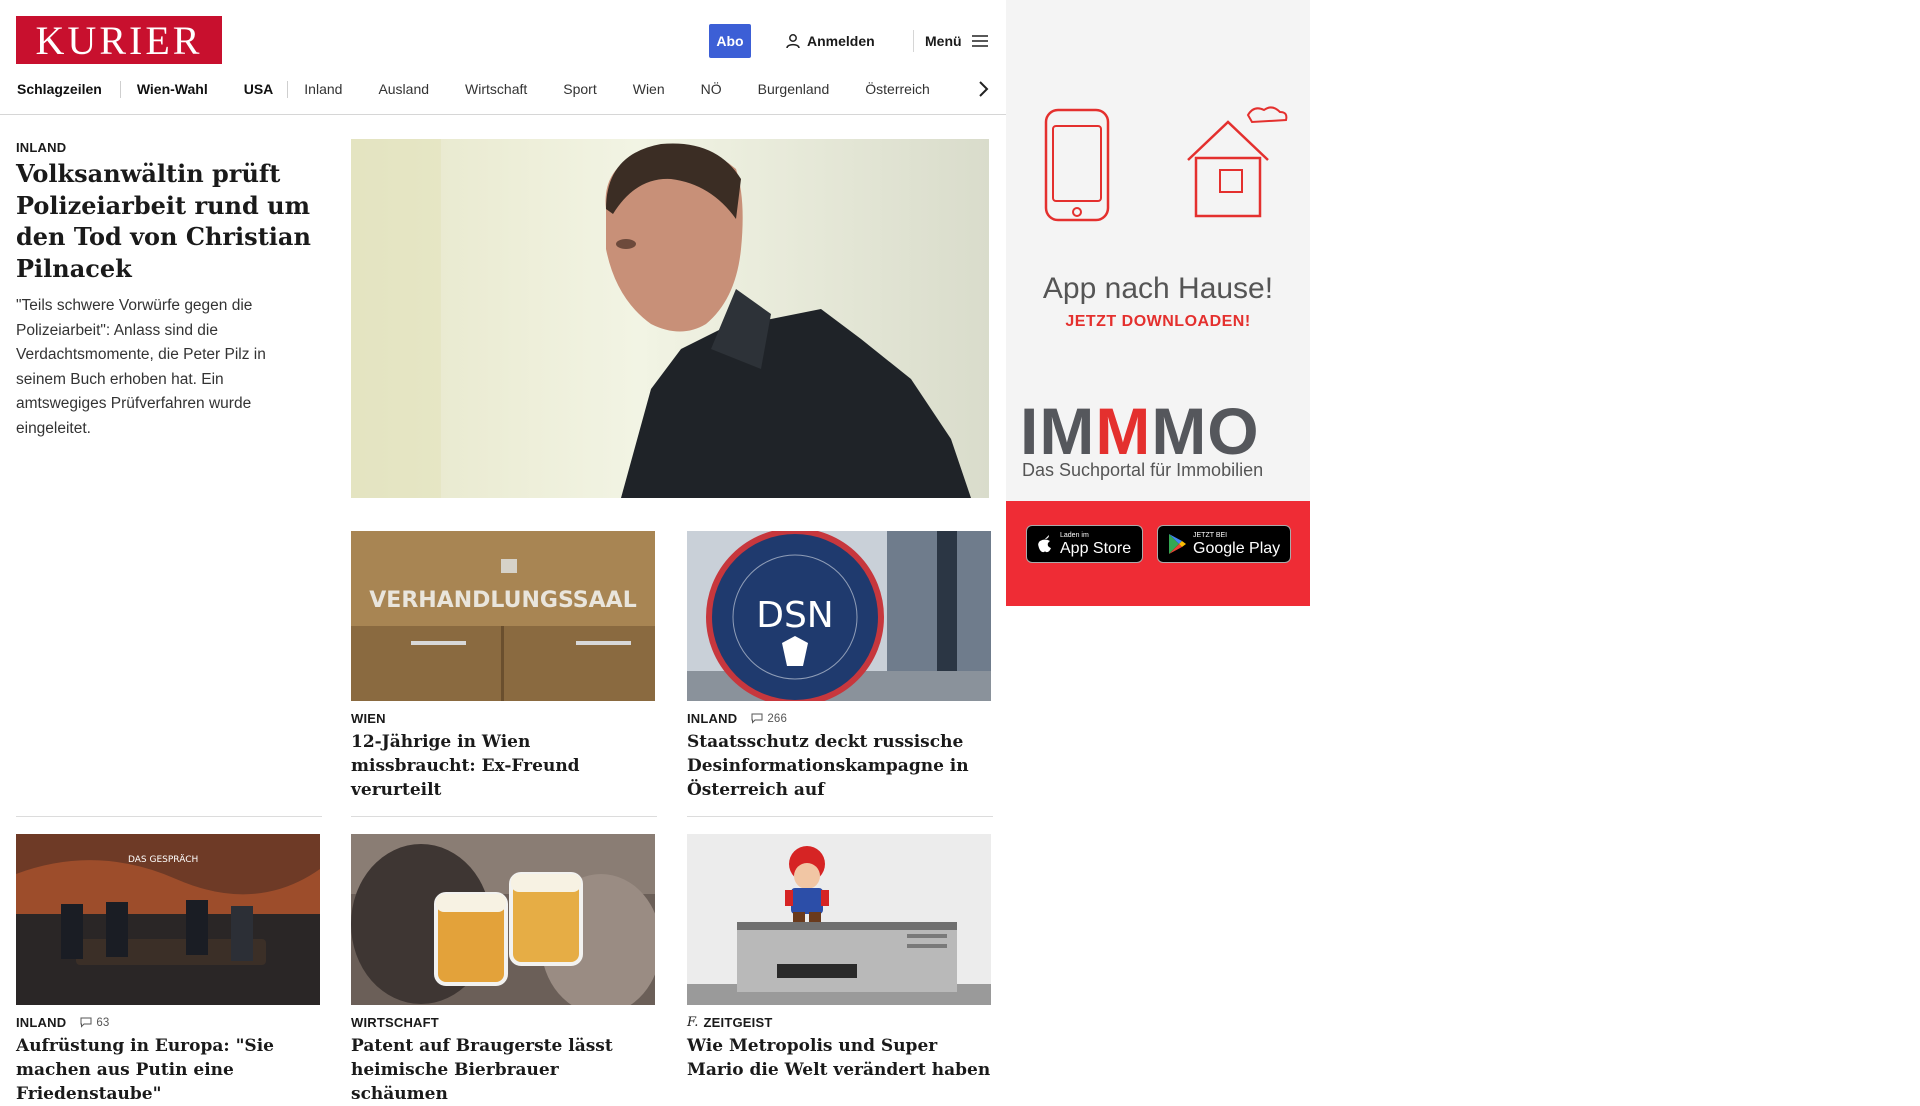  What do you see at coordinates (1158, 288) in the screenshot?
I see `ad-title: App nach Hause!` at bounding box center [1158, 288].